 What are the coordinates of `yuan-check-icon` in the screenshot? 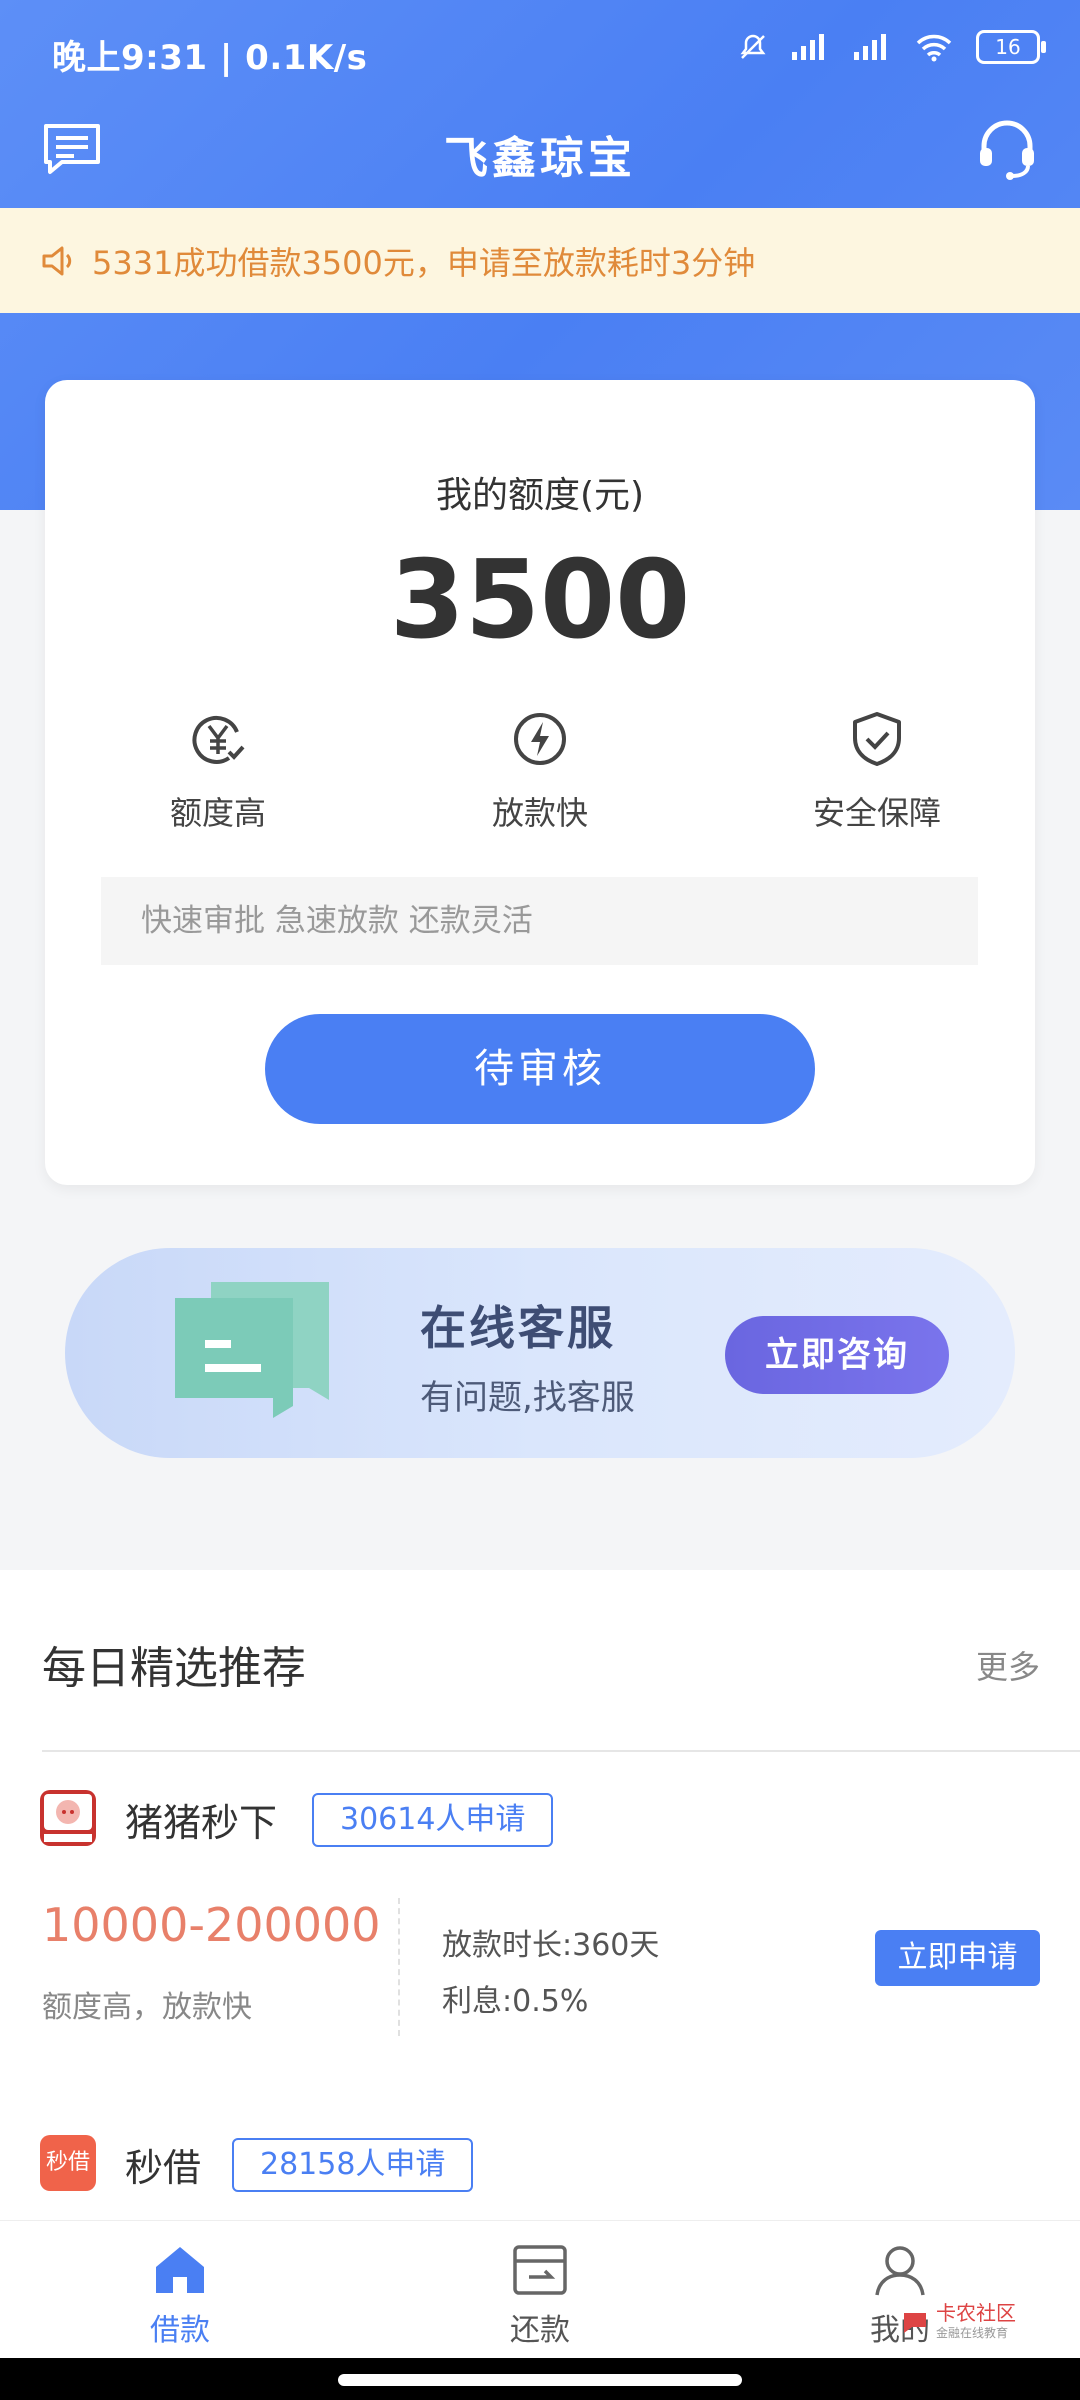 It's located at (218, 739).